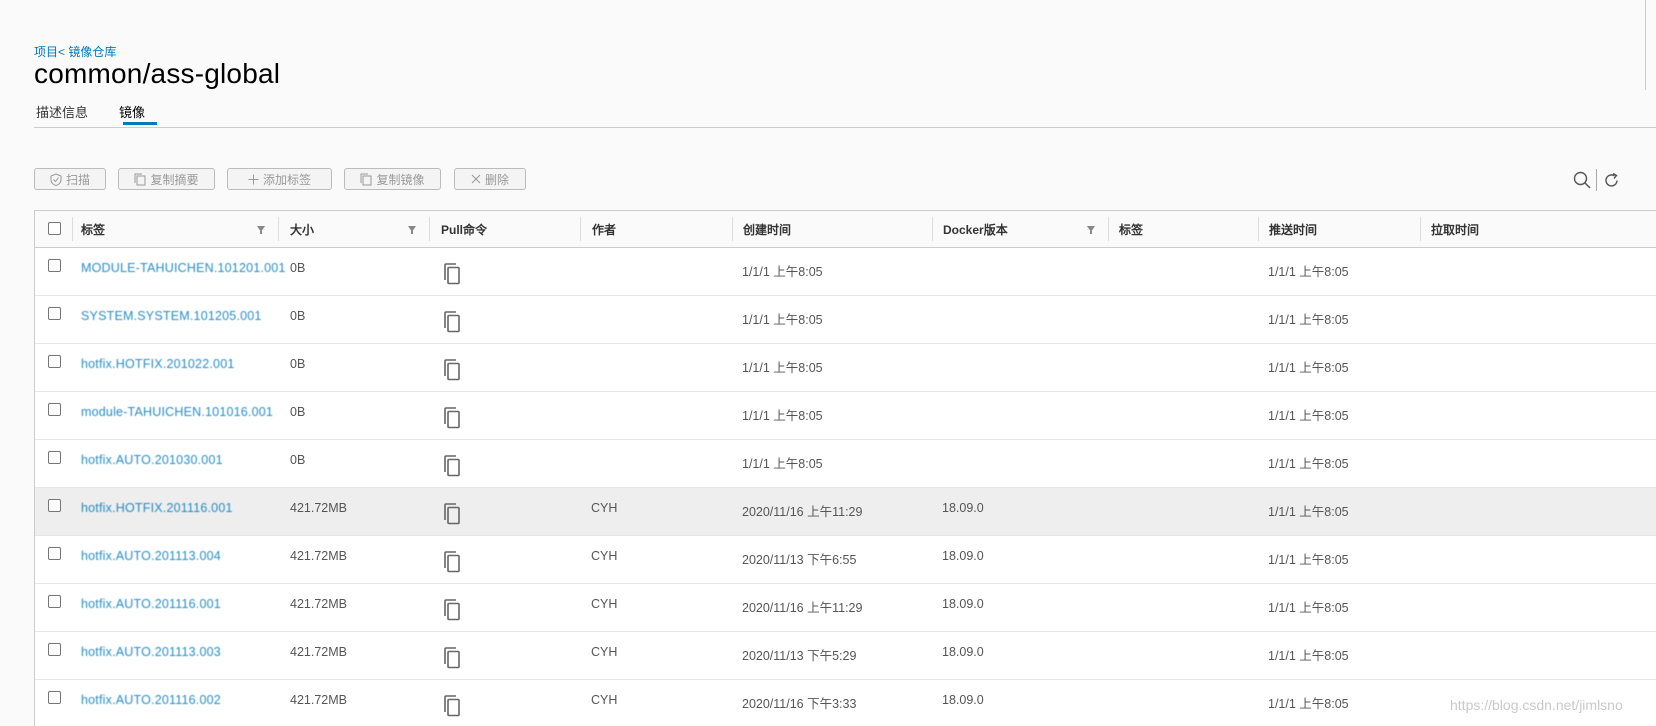 This screenshot has height=726, width=1656. I want to click on tab-info: 描述信息, so click(62, 111).